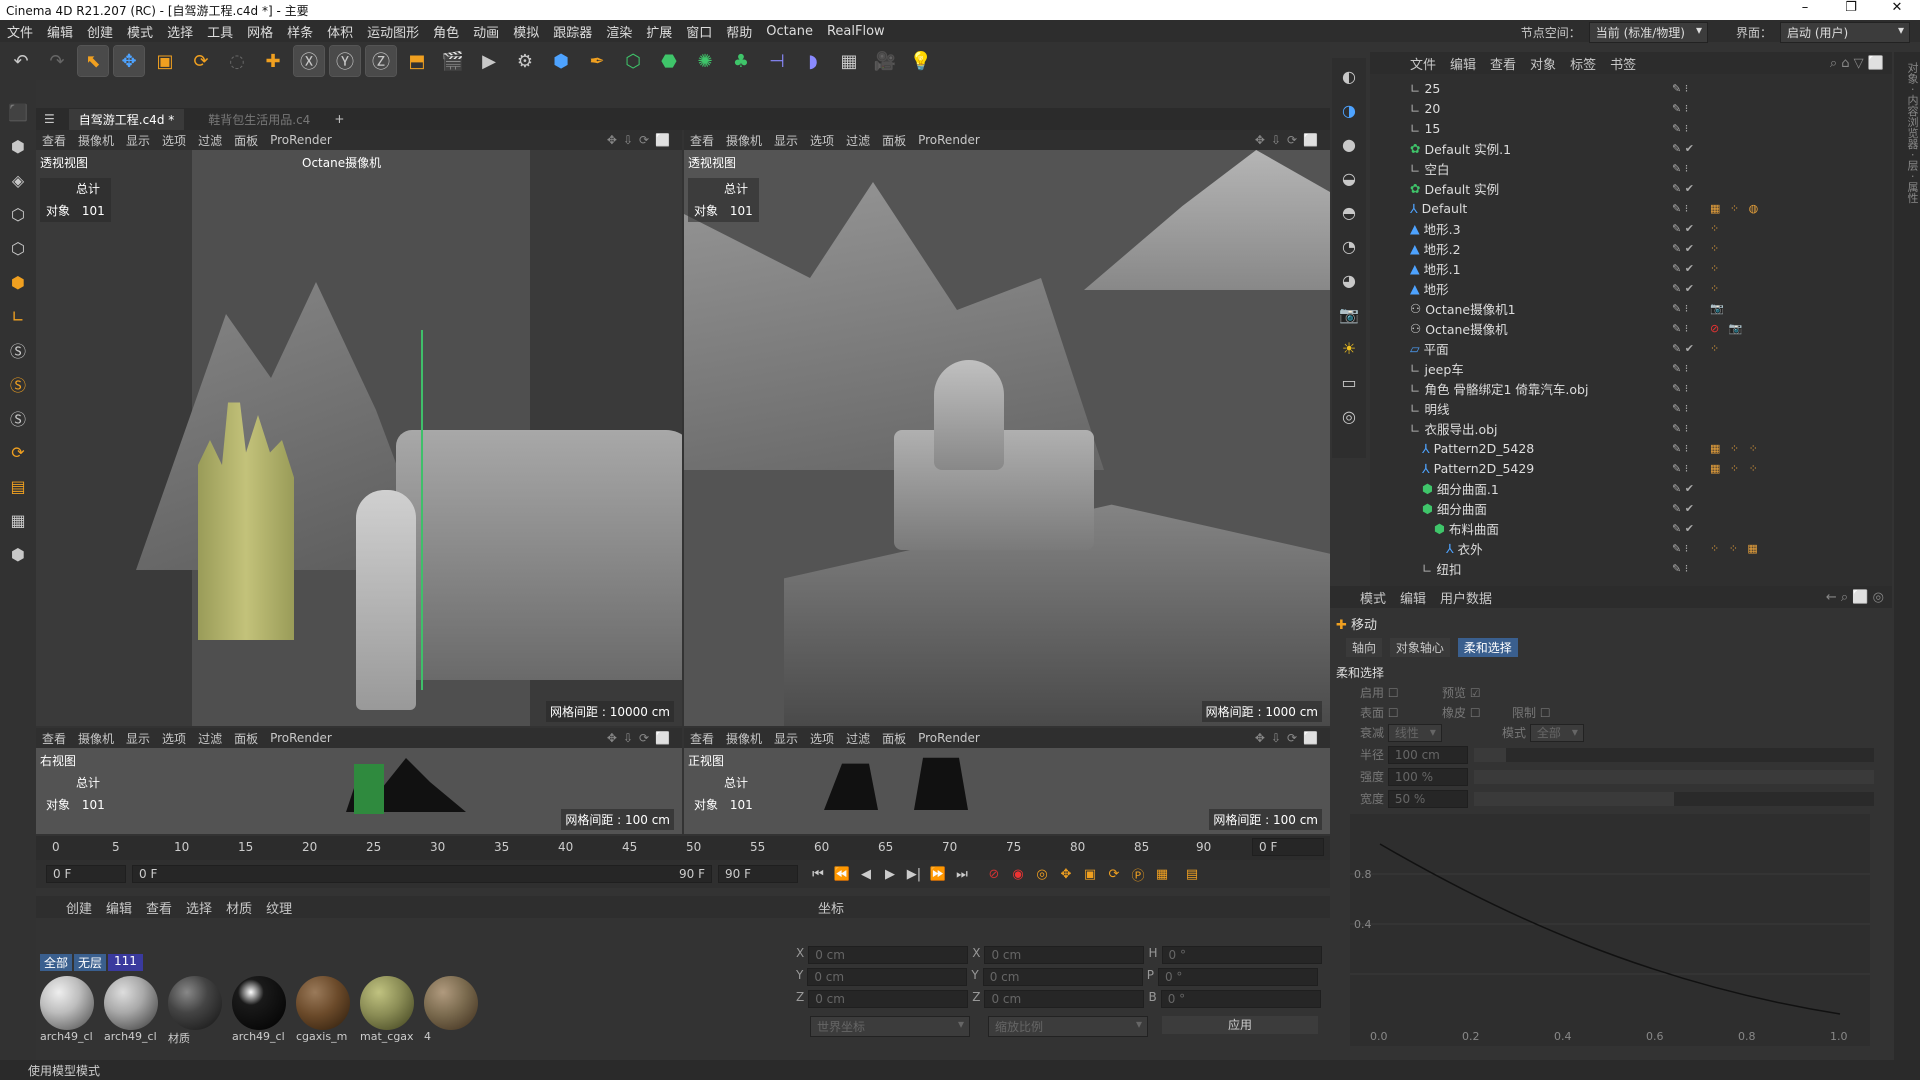 Image resolution: width=1920 pixels, height=1080 pixels. What do you see at coordinates (1349, 144) in the screenshot?
I see `octane-sphere-icon: ●` at bounding box center [1349, 144].